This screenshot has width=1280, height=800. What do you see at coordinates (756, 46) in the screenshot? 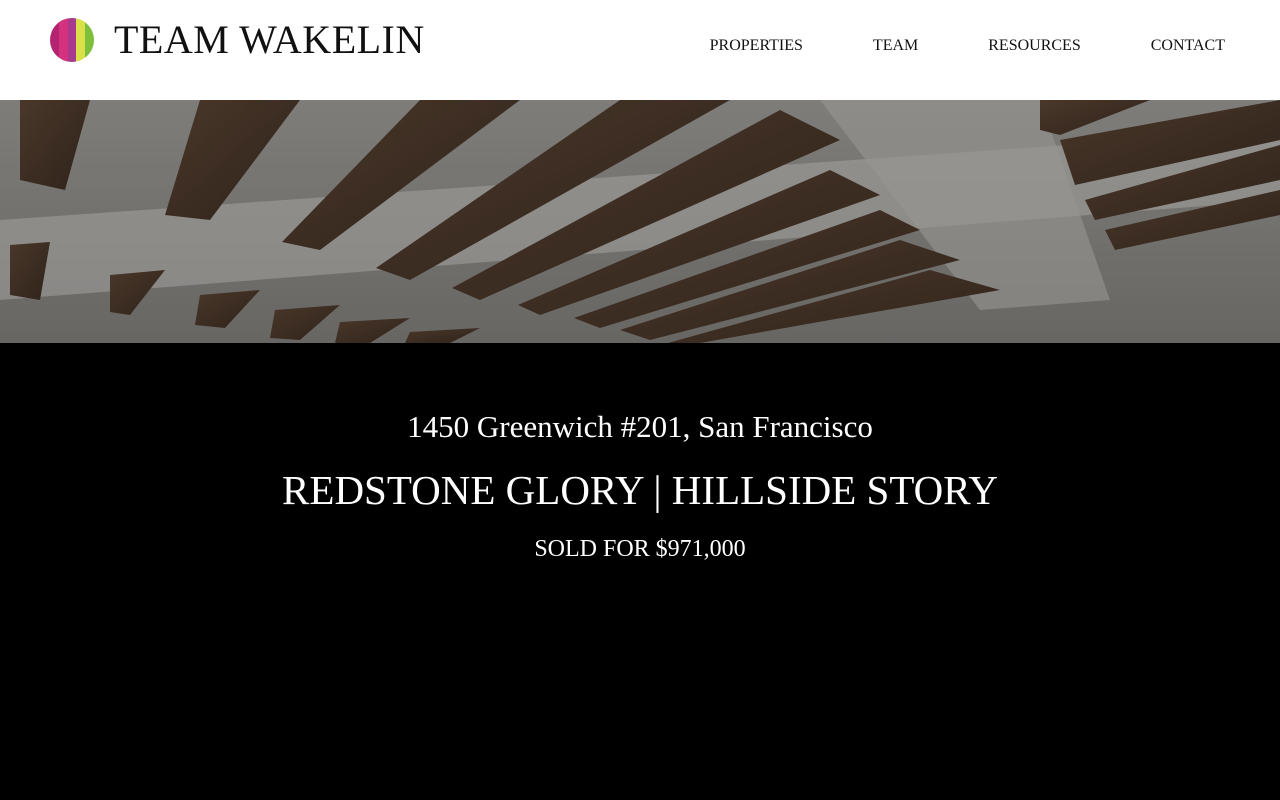
I see `nav-item-properties: PROPERTIES` at bounding box center [756, 46].